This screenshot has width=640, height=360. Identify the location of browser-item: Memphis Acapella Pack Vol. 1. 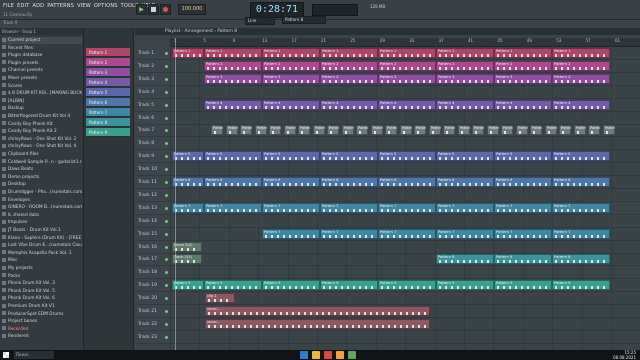
(42, 253).